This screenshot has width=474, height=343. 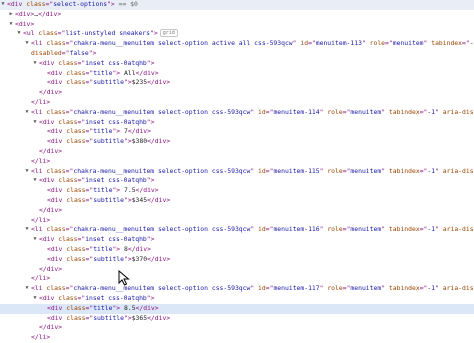 I want to click on dom-node-code: <div class="inset css-0atqhb">, so click(x=96, y=299).